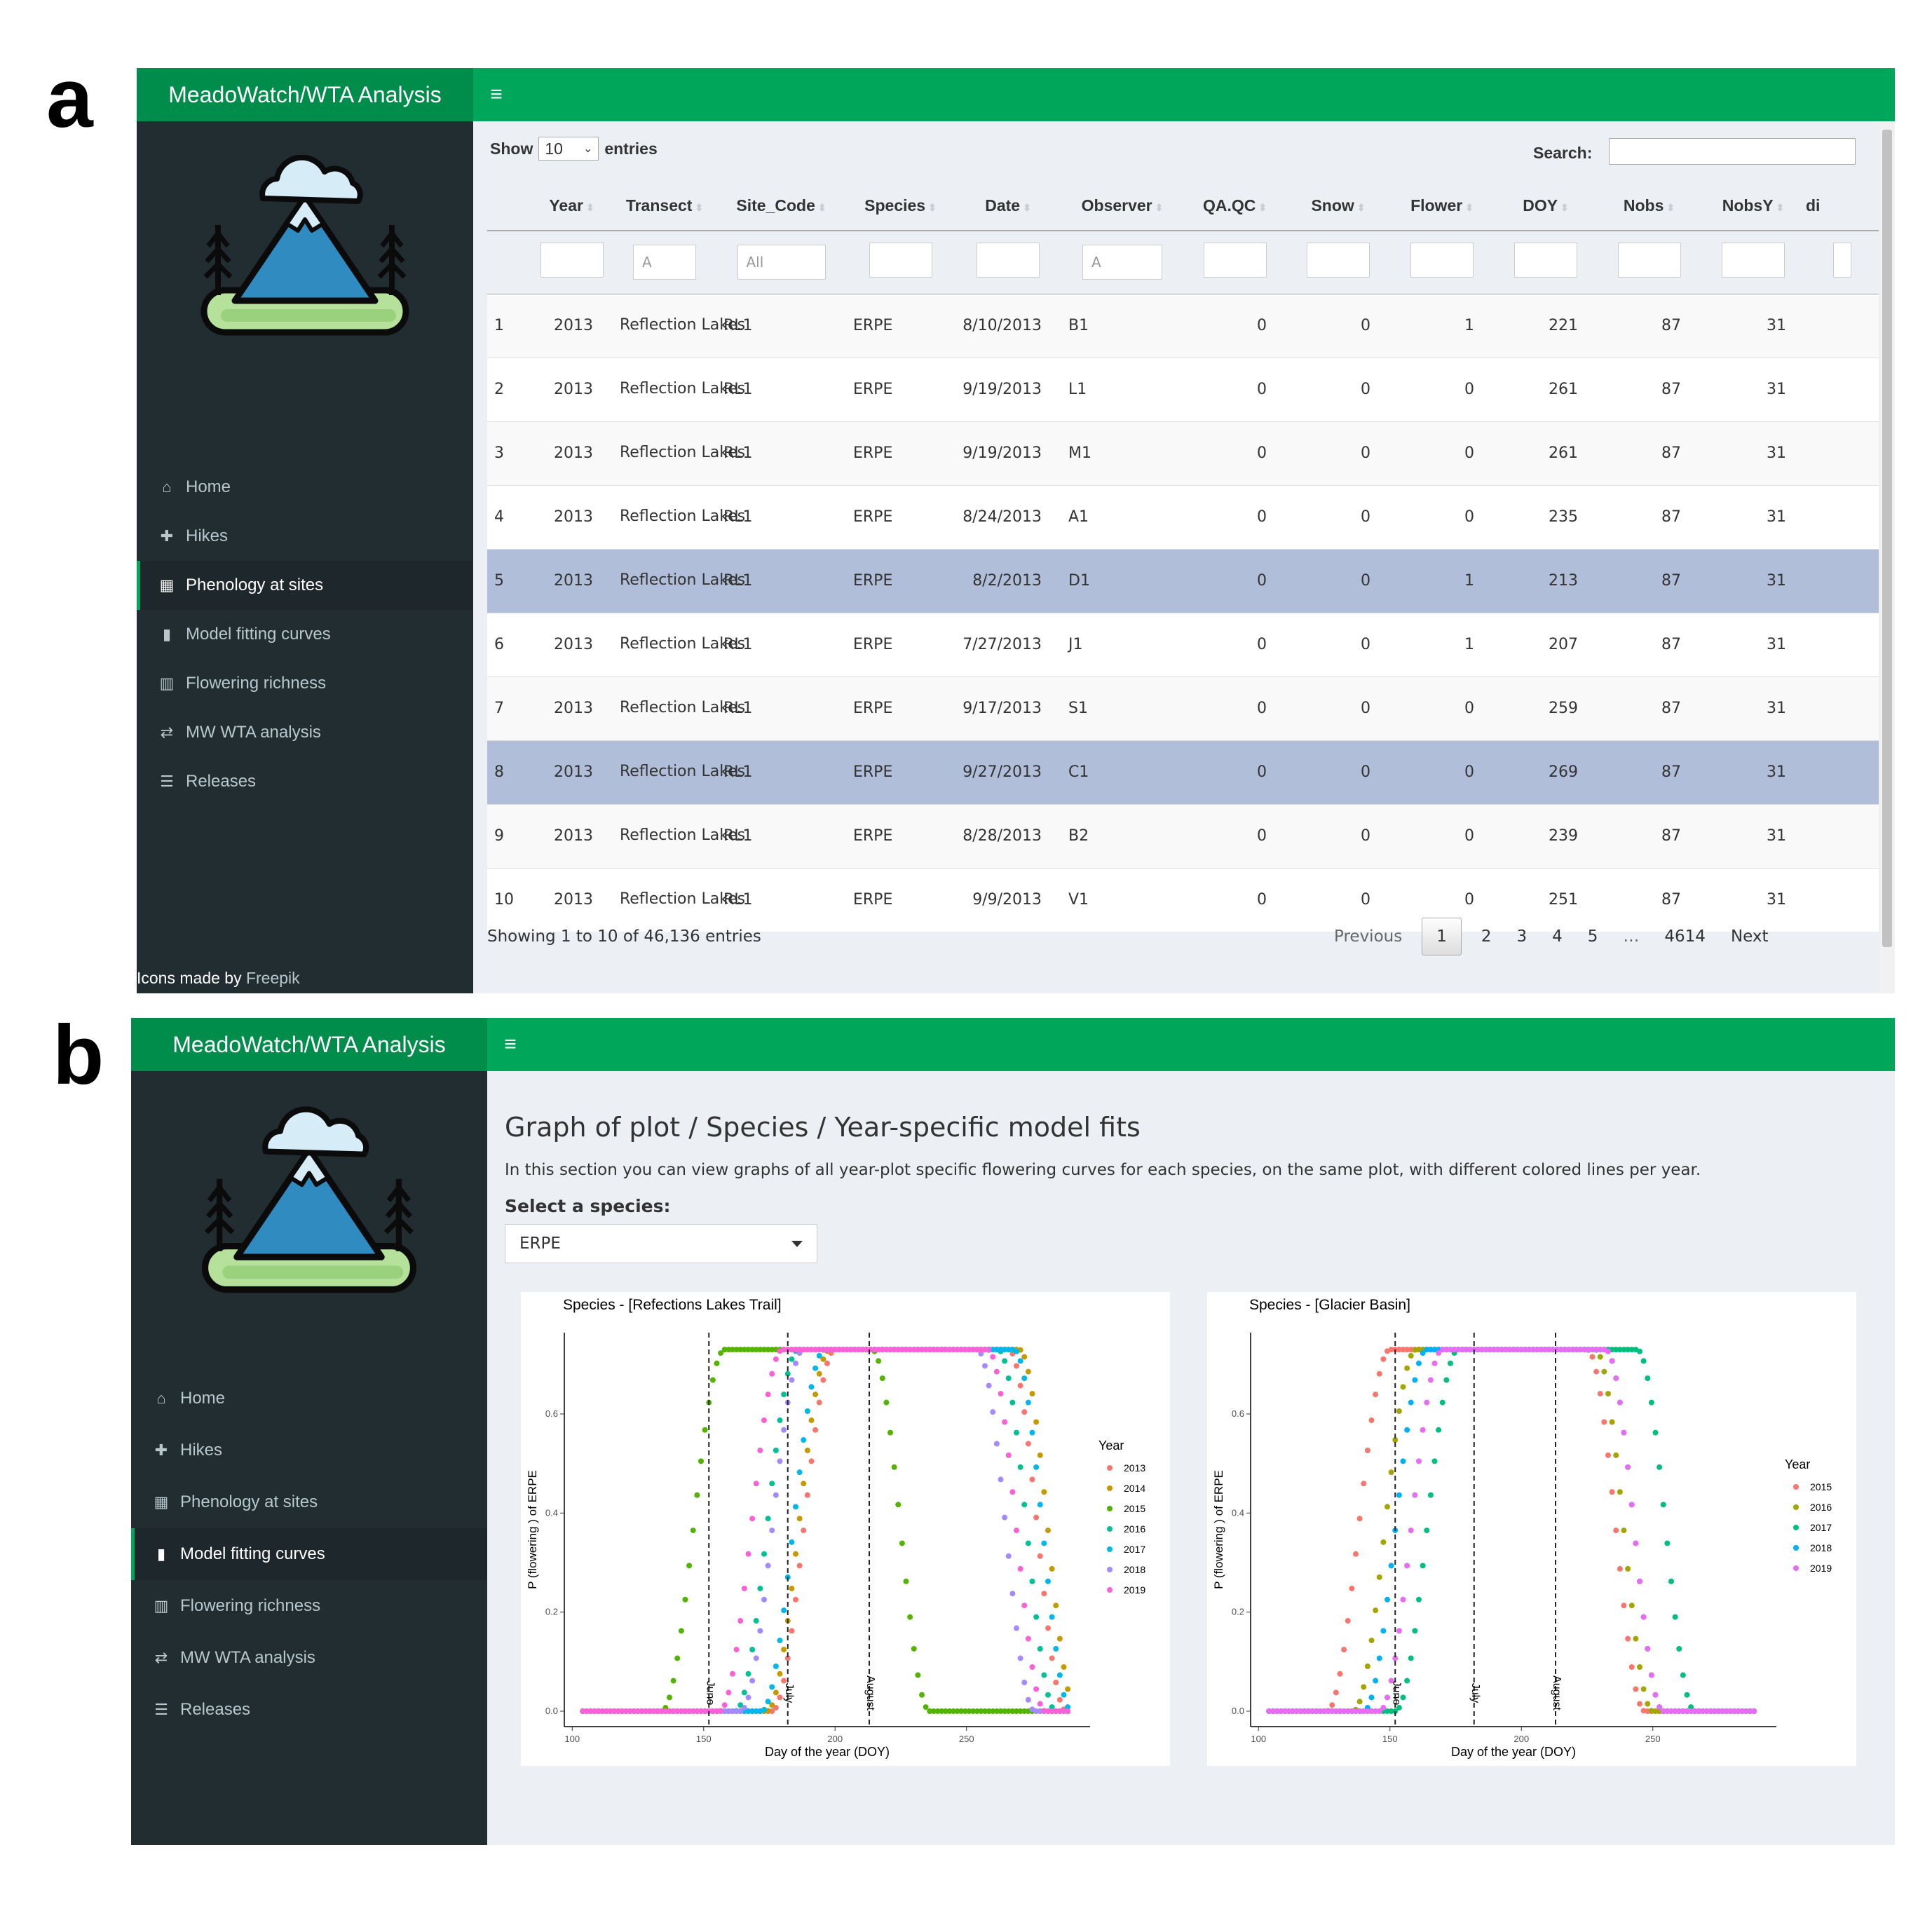 This screenshot has width=1932, height=1925. I want to click on previous-button: Previous, so click(1368, 936).